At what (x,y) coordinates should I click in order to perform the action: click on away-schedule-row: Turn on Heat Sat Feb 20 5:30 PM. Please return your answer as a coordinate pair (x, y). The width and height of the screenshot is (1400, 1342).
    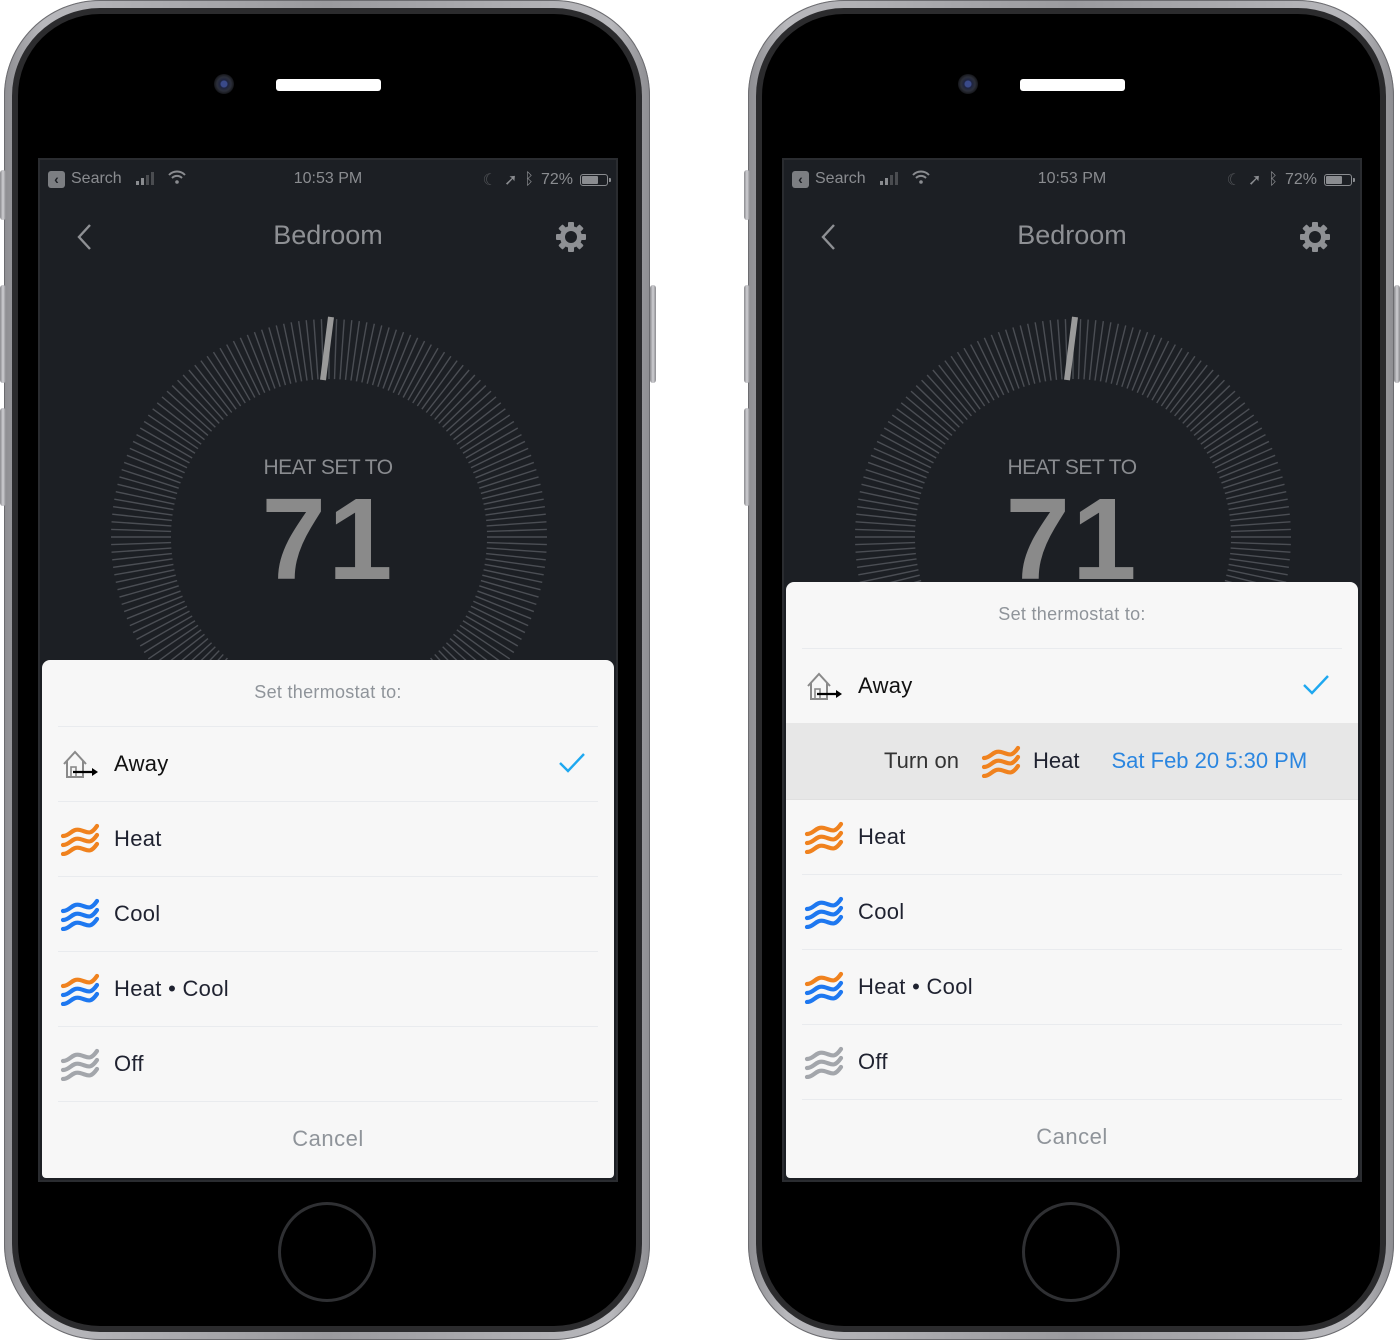
    Looking at the image, I should click on (1072, 761).